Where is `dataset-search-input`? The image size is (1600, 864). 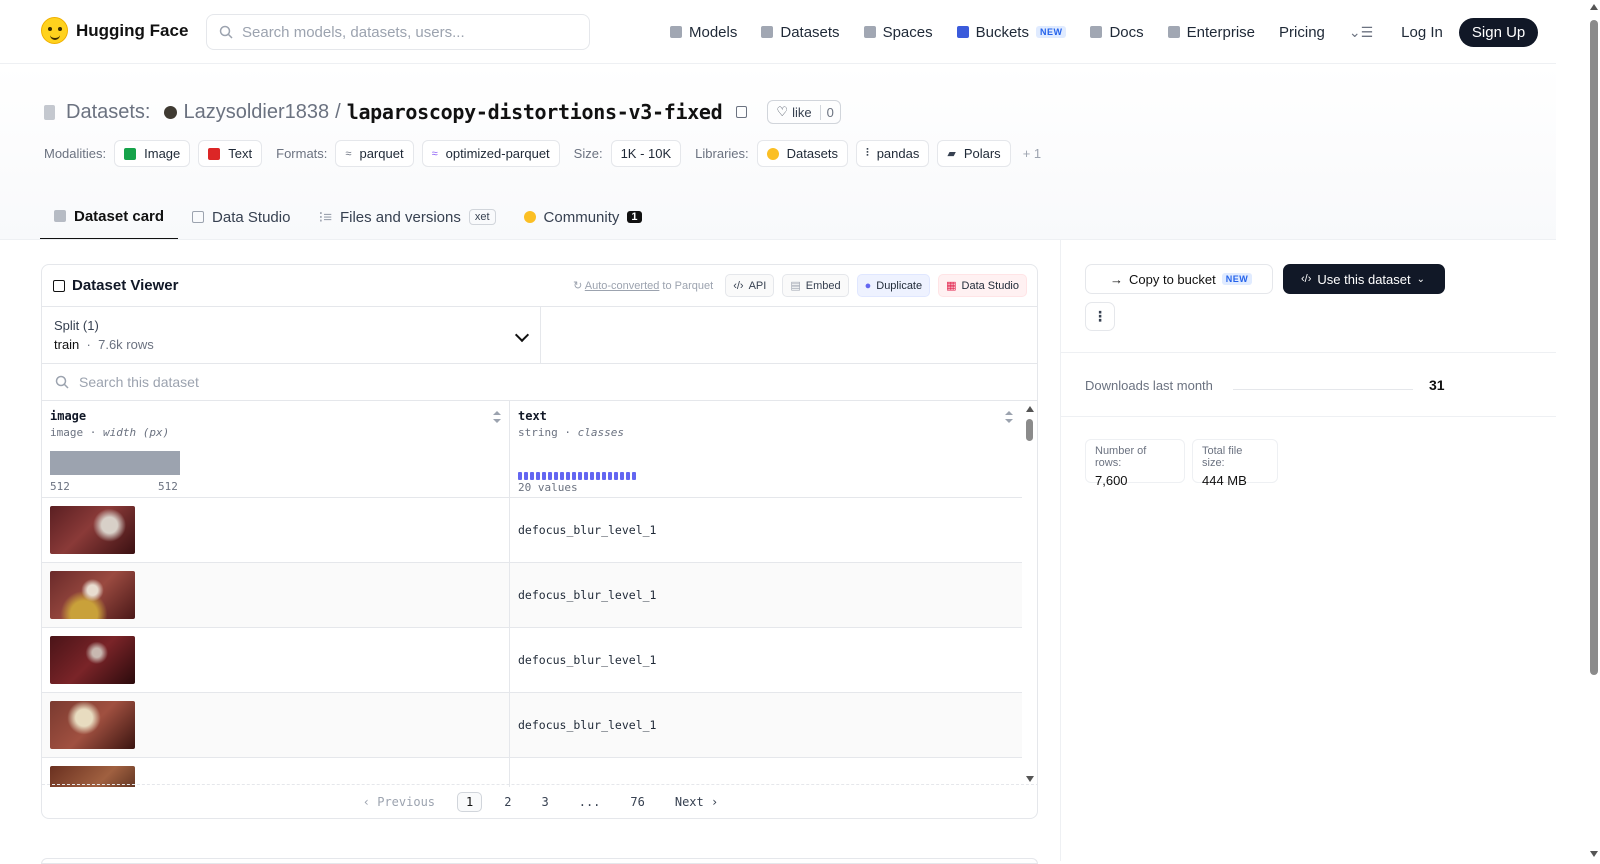 dataset-search-input is located at coordinates (279, 382).